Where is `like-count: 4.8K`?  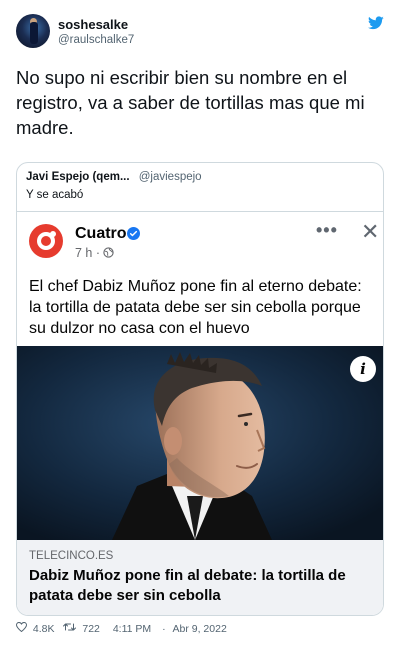
like-count: 4.8K is located at coordinates (44, 629).